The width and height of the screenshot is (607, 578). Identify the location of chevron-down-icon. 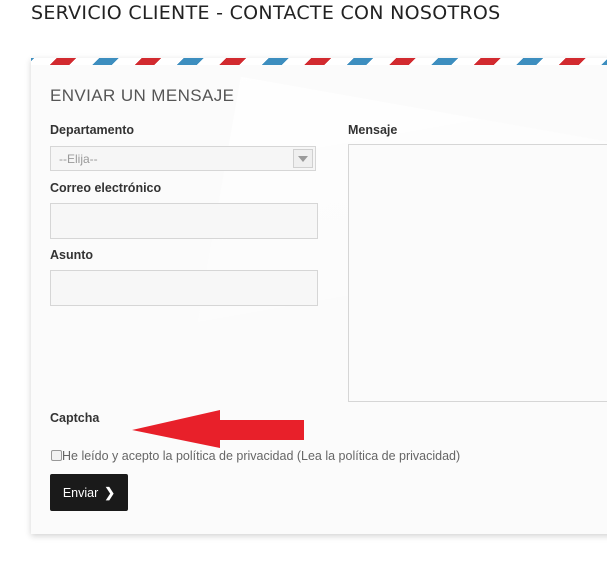
(303, 158).